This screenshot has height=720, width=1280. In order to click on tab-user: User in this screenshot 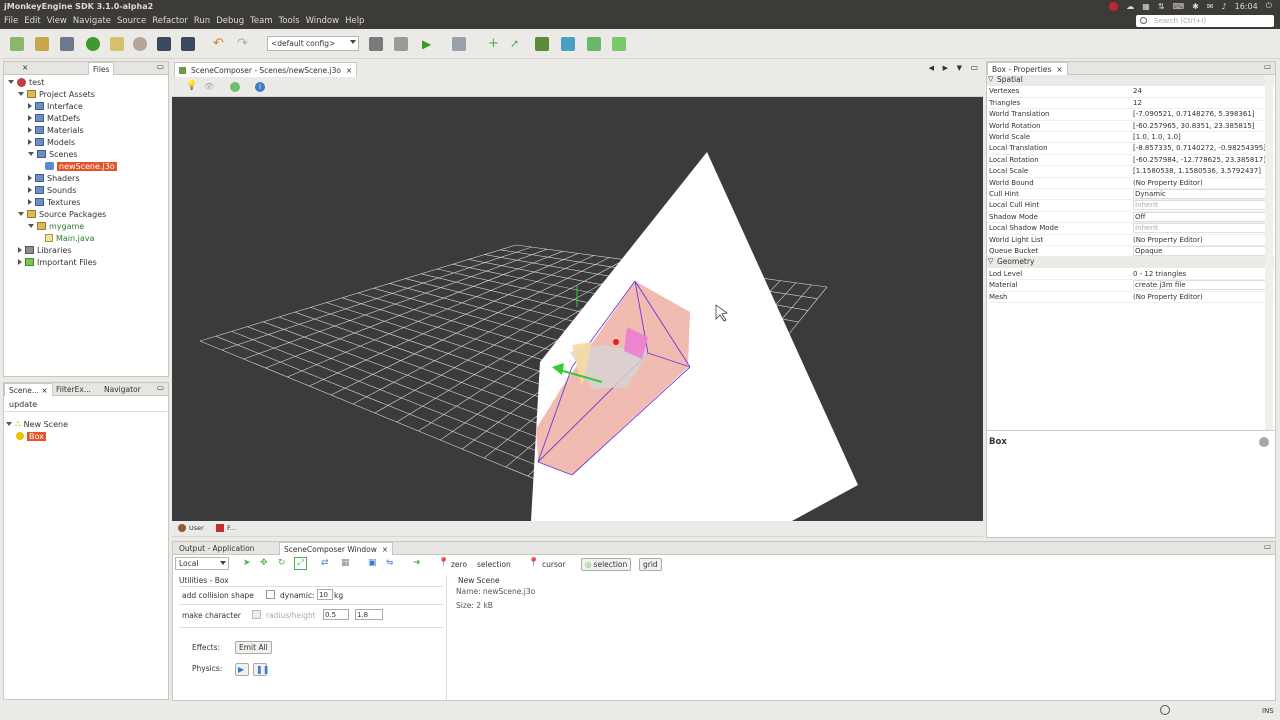, I will do `click(191, 528)`.